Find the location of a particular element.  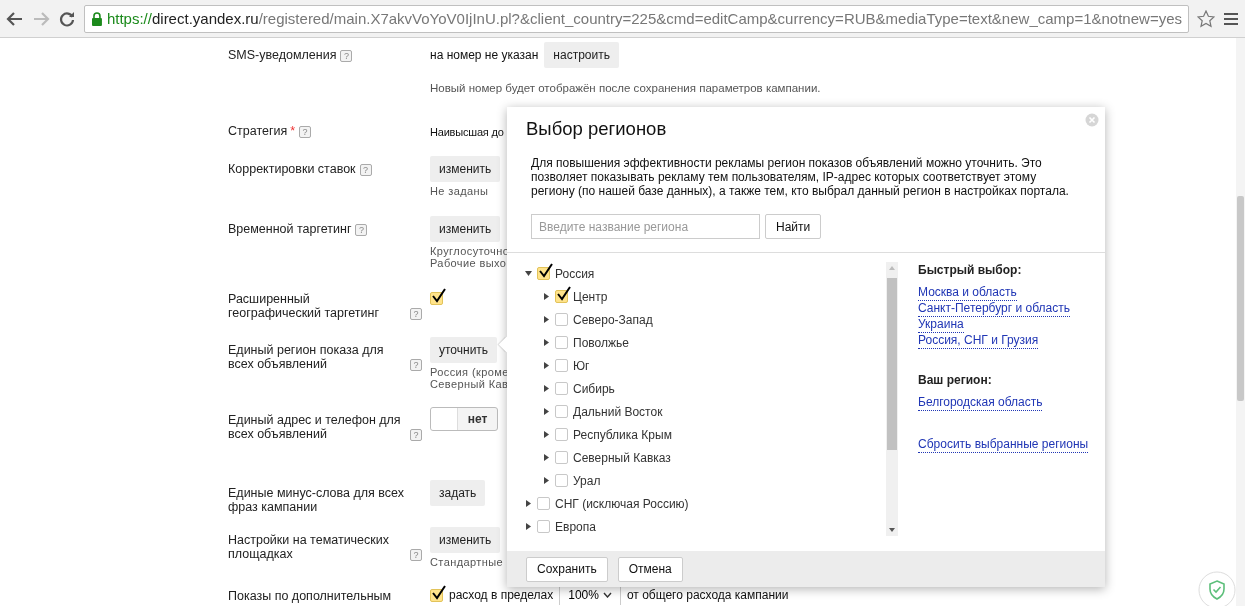

find-button: Найти is located at coordinates (793, 226).